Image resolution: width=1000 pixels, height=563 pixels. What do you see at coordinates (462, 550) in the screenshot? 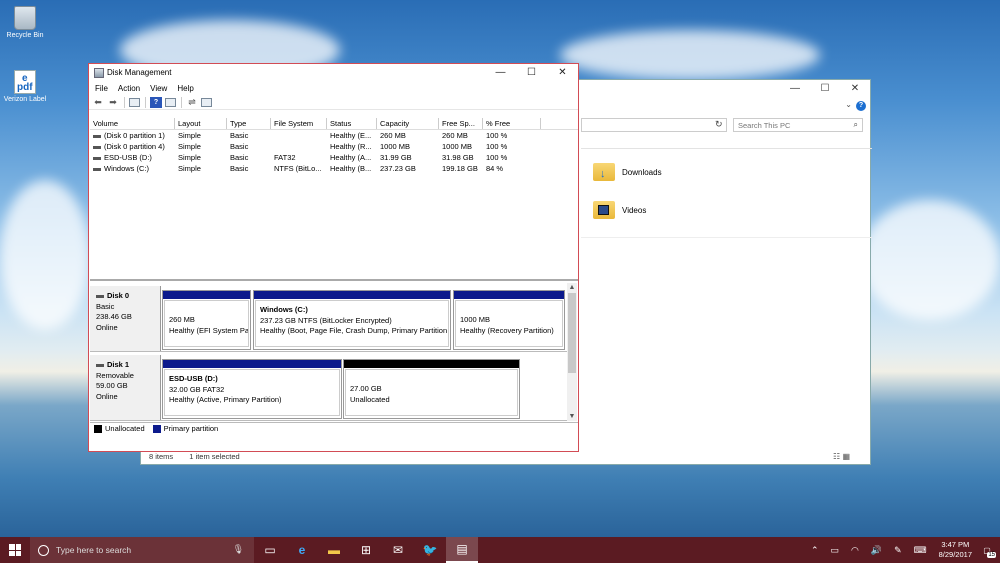
I see `disk-management-taskbar-icon: ▤` at bounding box center [462, 550].